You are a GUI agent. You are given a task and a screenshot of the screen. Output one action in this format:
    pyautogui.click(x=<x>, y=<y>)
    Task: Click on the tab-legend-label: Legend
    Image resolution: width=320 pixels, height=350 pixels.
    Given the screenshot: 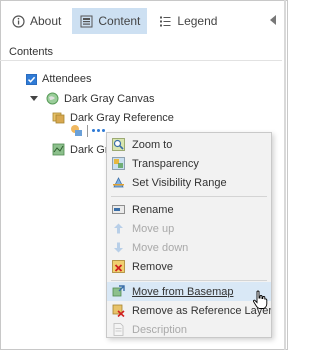 What is the action you would take?
    pyautogui.click(x=197, y=21)
    